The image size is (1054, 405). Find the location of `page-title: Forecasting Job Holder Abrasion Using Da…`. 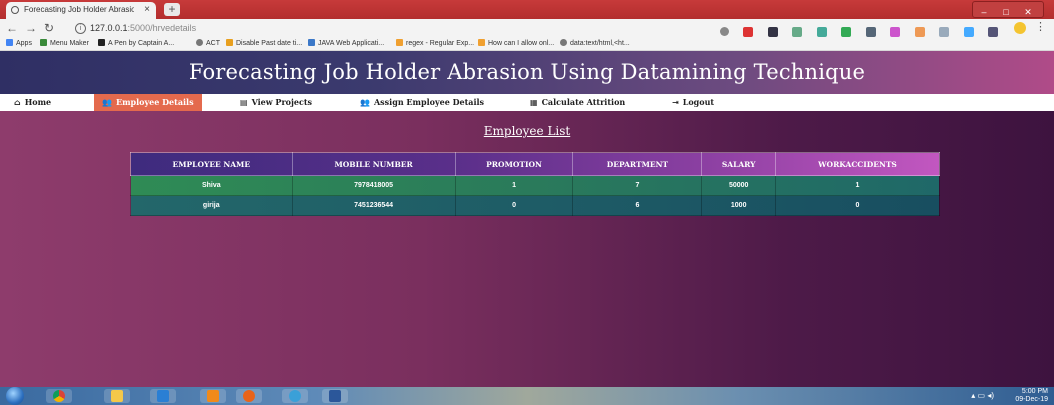

page-title: Forecasting Job Holder Abrasion Using Da… is located at coordinates (527, 72).